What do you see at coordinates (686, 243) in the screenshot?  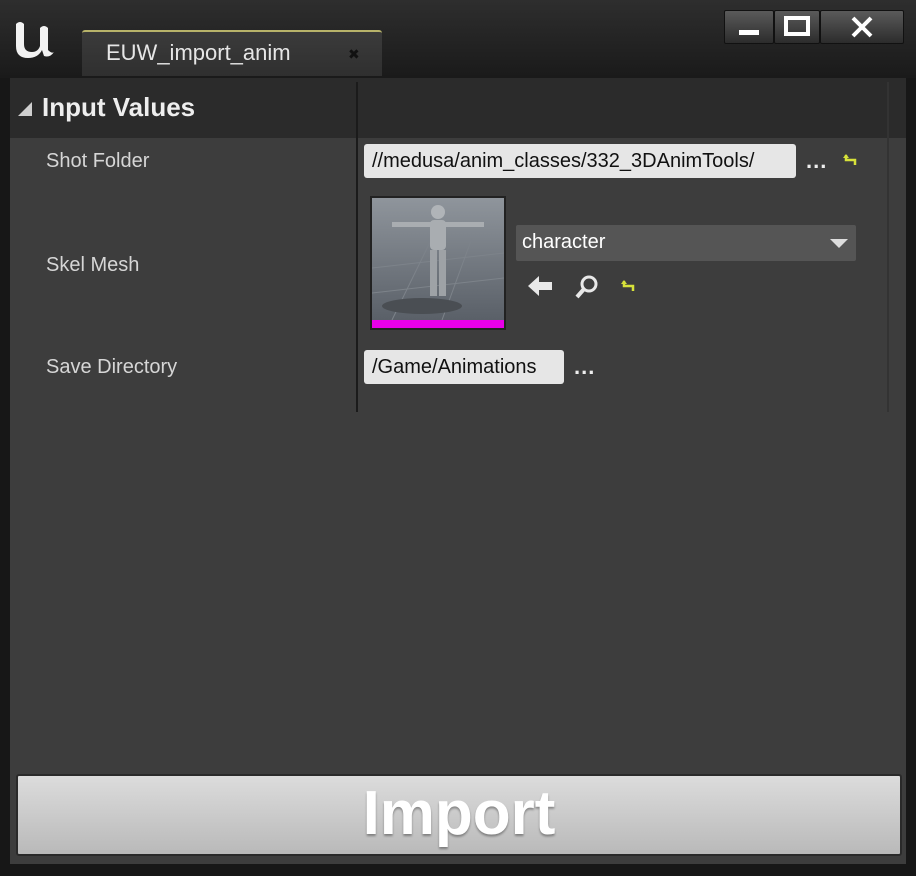 I see `skel-mesh-combo: character` at bounding box center [686, 243].